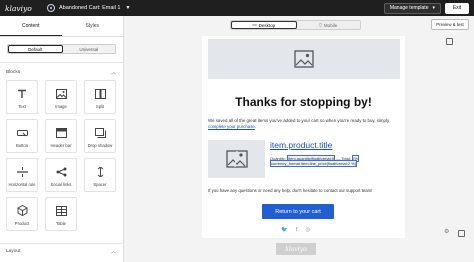  Describe the element at coordinates (433, 8) in the screenshot. I see `chevron-down-icon: ▾` at that location.